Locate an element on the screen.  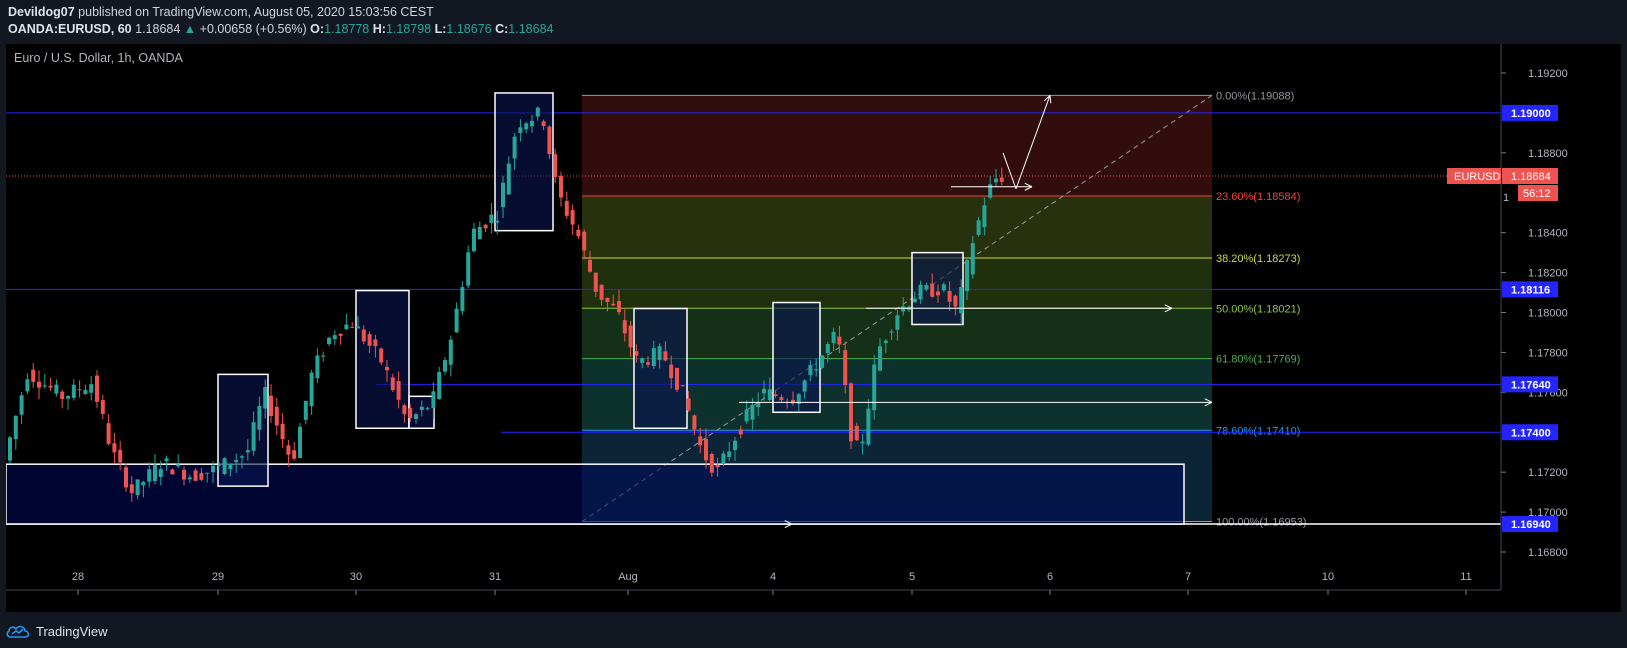
price-tick-label: 1.19200 is located at coordinates (1548, 74).